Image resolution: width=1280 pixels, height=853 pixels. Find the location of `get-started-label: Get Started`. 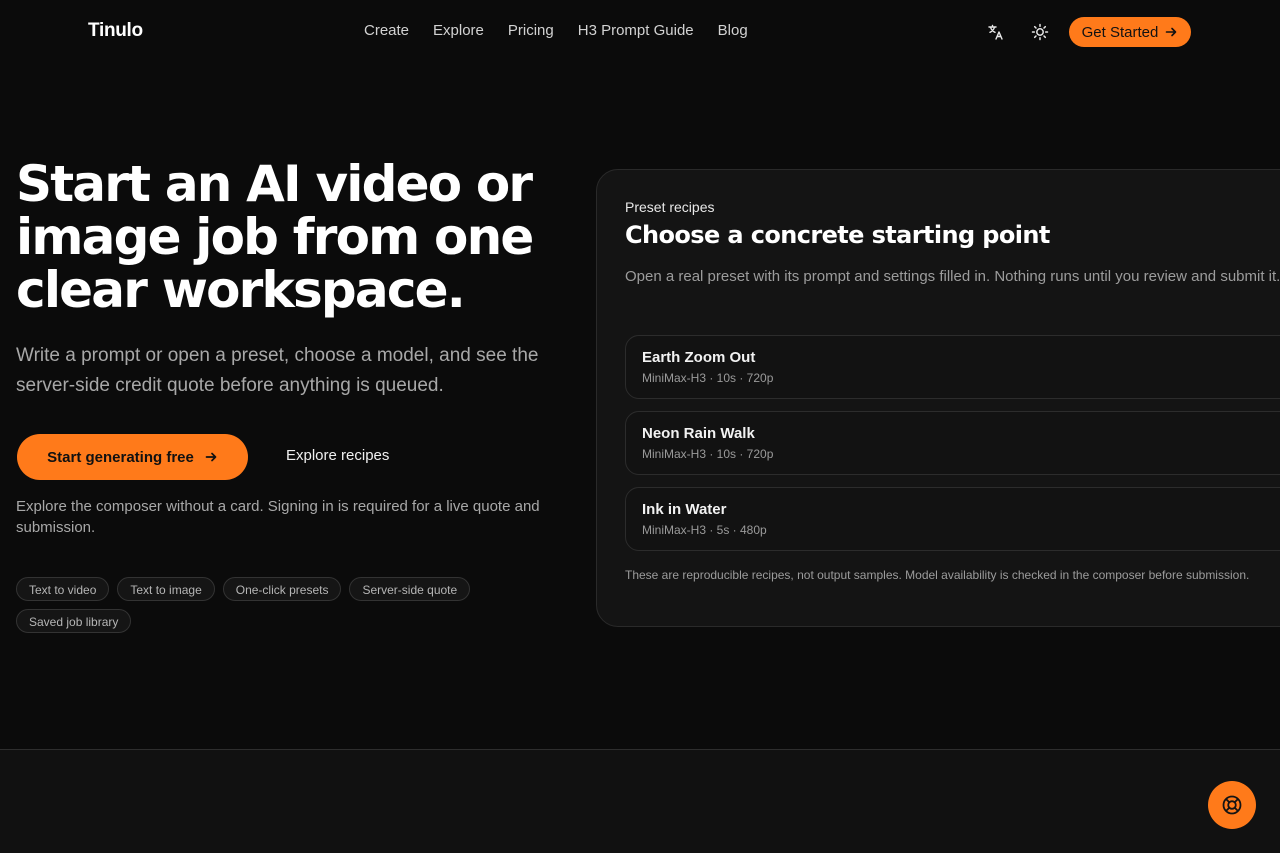

get-started-label: Get Started is located at coordinates (1120, 32).